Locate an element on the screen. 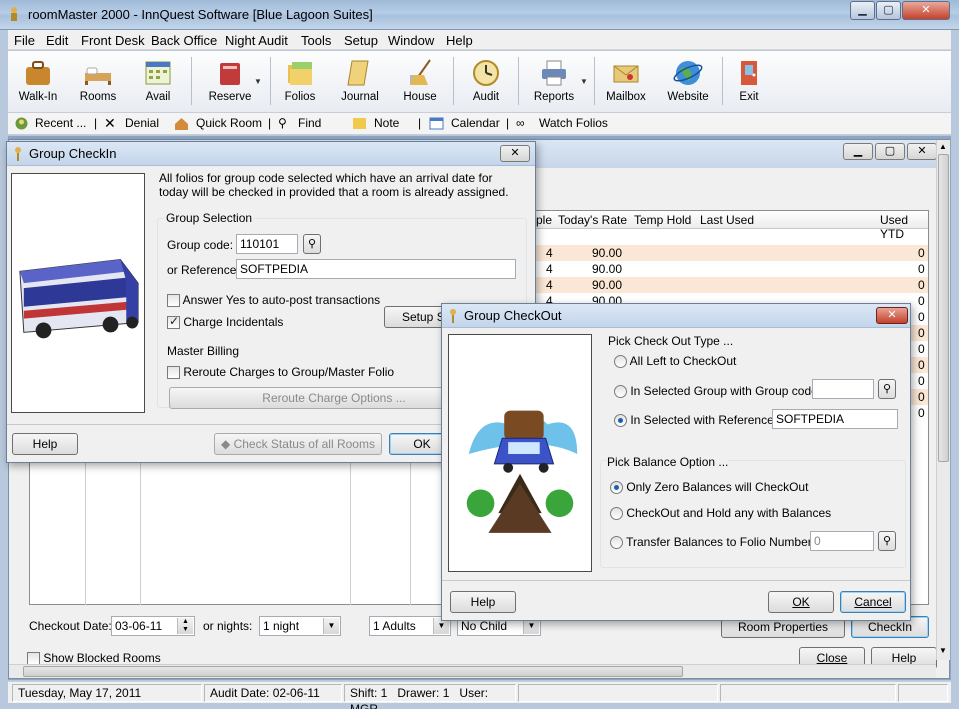 This screenshot has width=959, height=709. adults-select: 1 Adults ▼ is located at coordinates (410, 626).